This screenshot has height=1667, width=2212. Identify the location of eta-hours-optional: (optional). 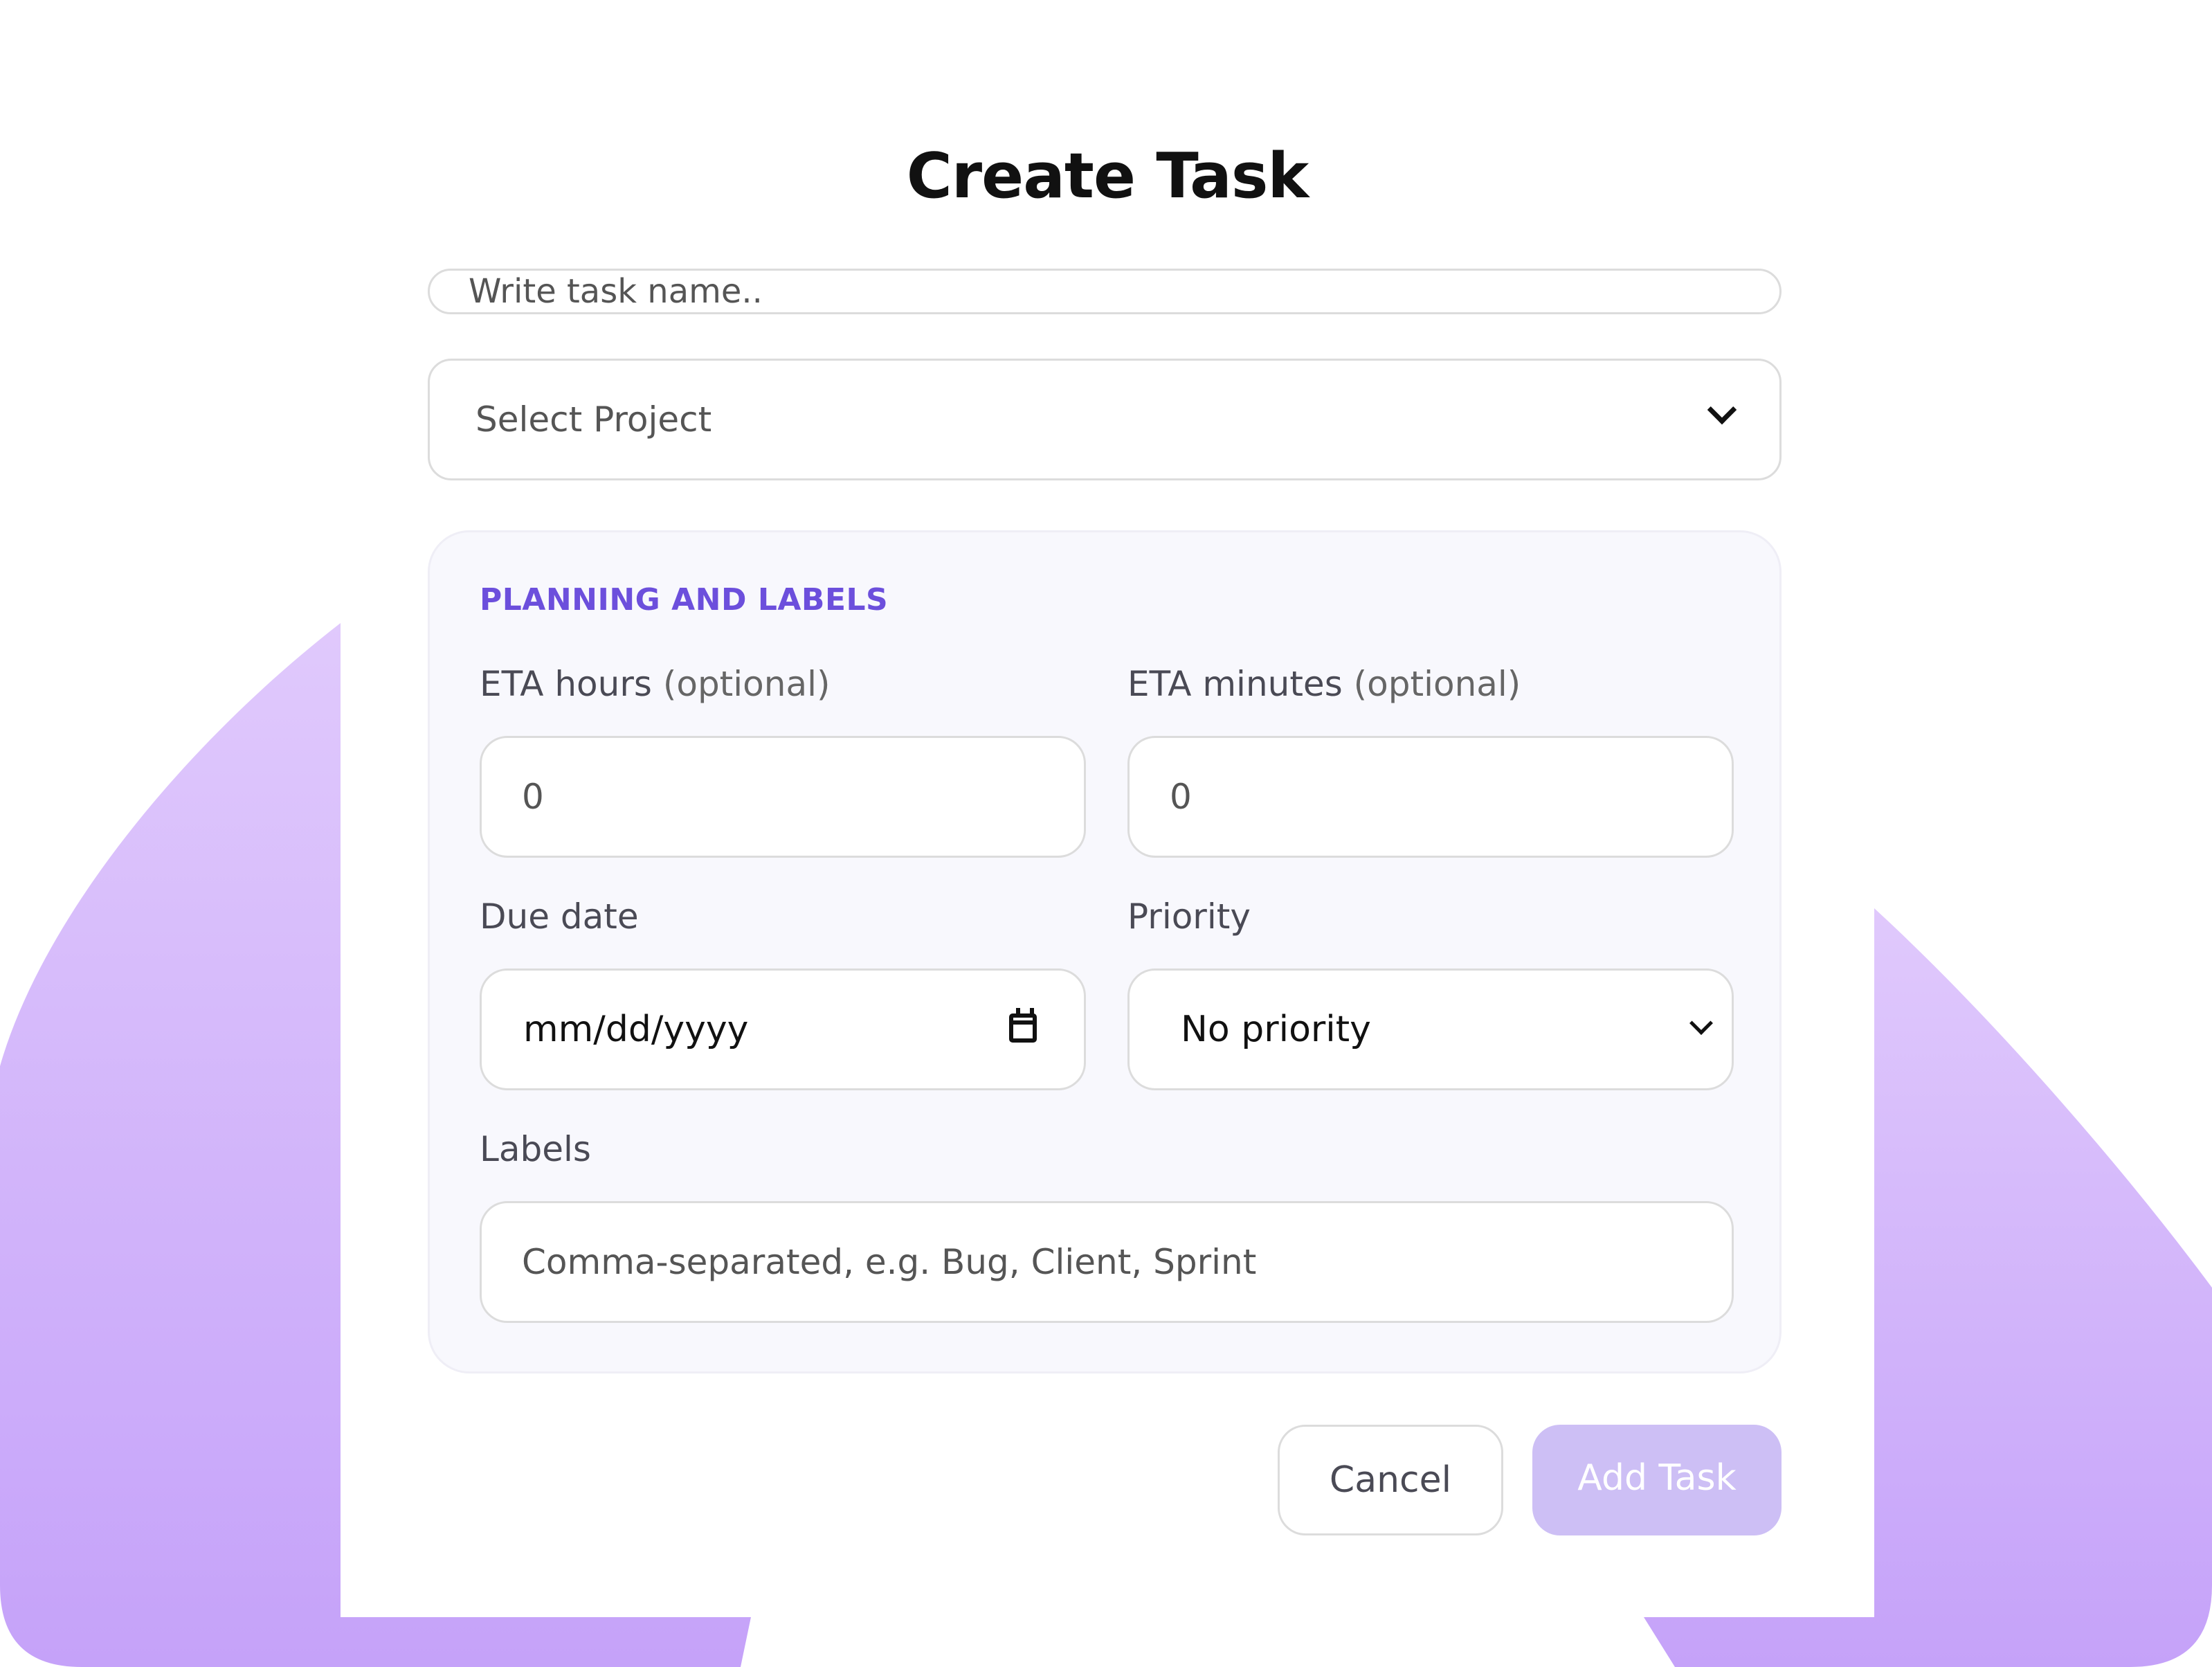
(746, 684).